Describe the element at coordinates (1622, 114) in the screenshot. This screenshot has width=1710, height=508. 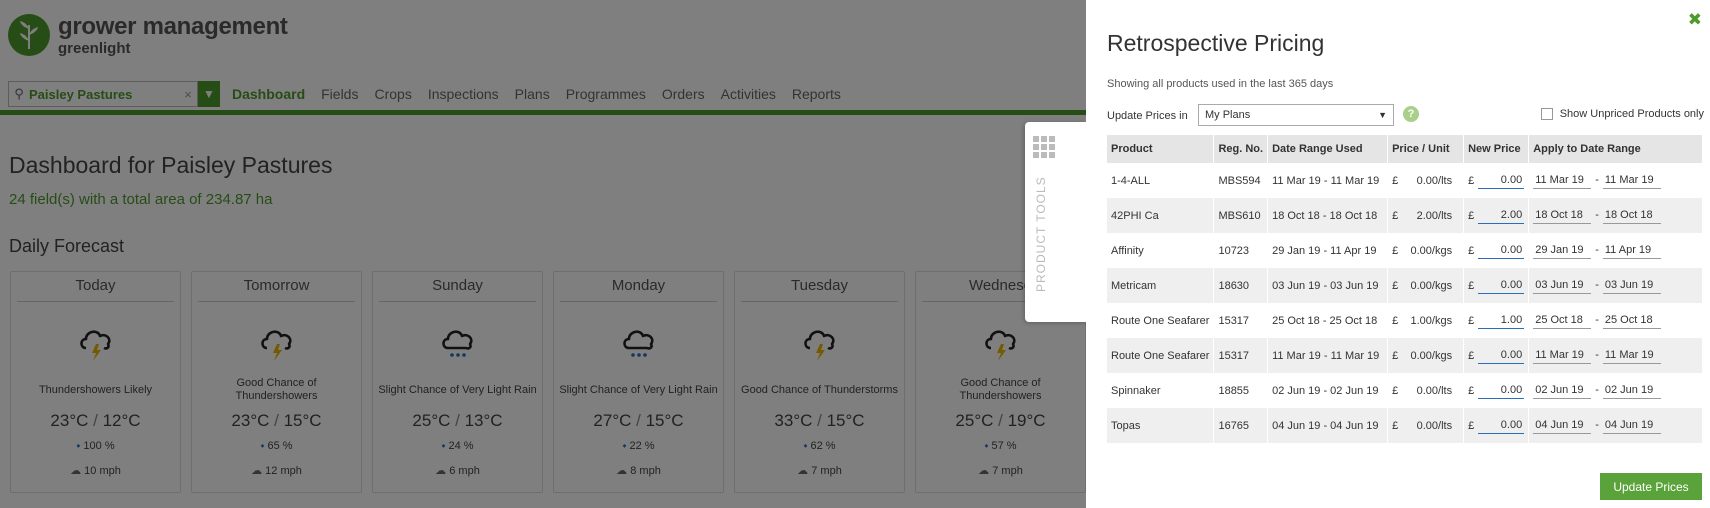
I see `show-unpriced-toggle: Show Unpriced Products only` at that location.